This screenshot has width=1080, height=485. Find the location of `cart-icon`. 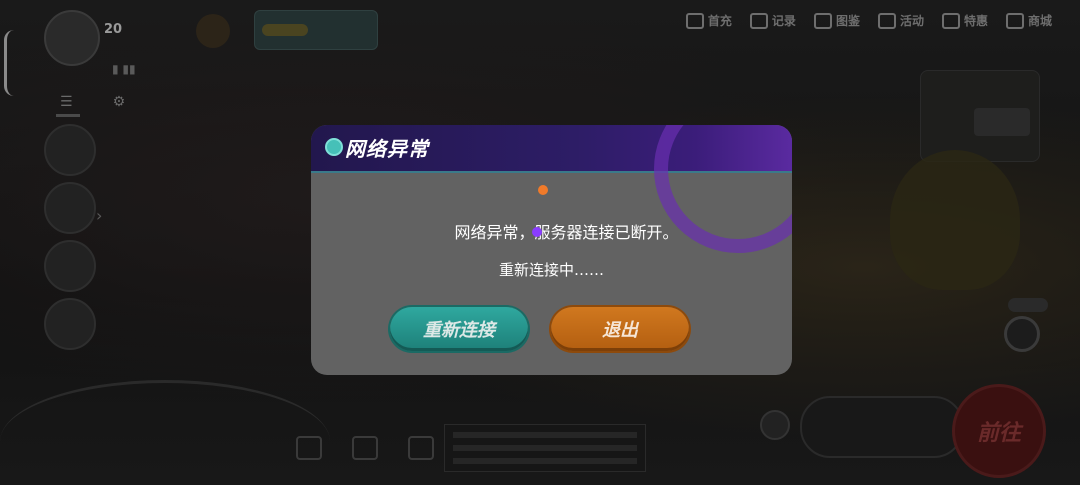

cart-icon is located at coordinates (1014, 20).